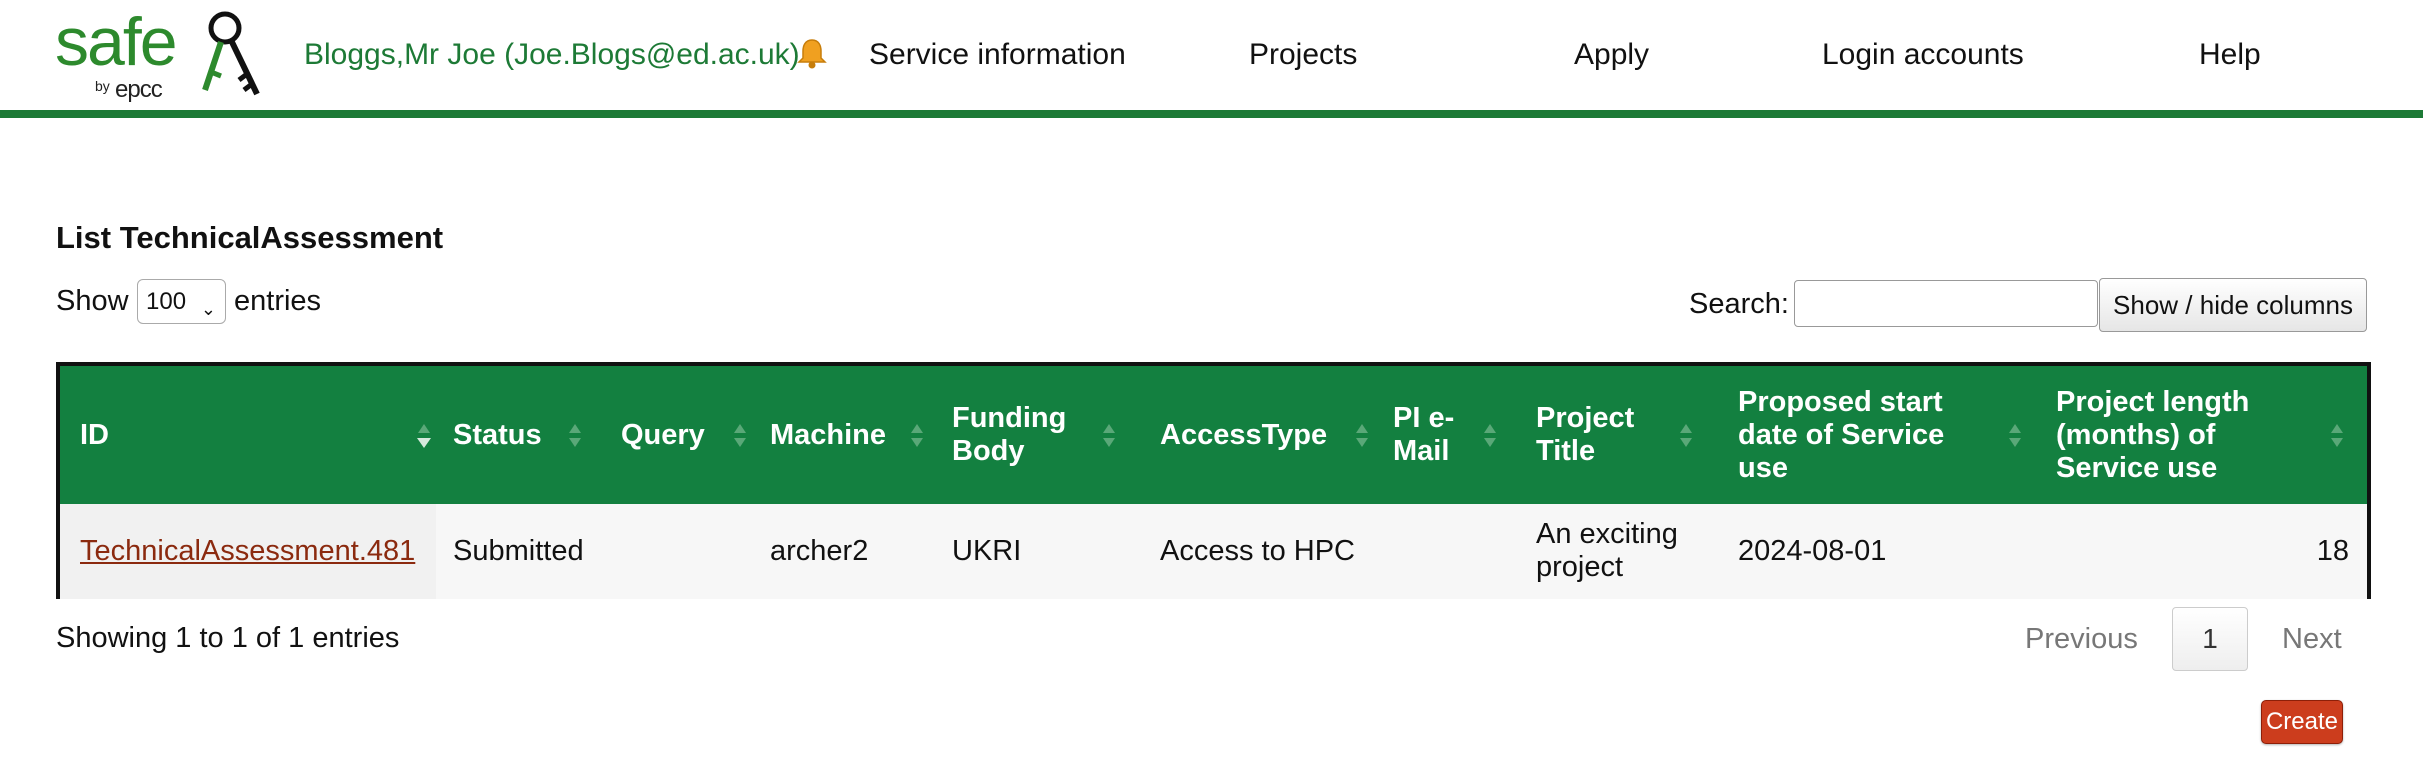 The height and width of the screenshot is (765, 2423). Describe the element at coordinates (812, 53) in the screenshot. I see `bell-icon` at that location.